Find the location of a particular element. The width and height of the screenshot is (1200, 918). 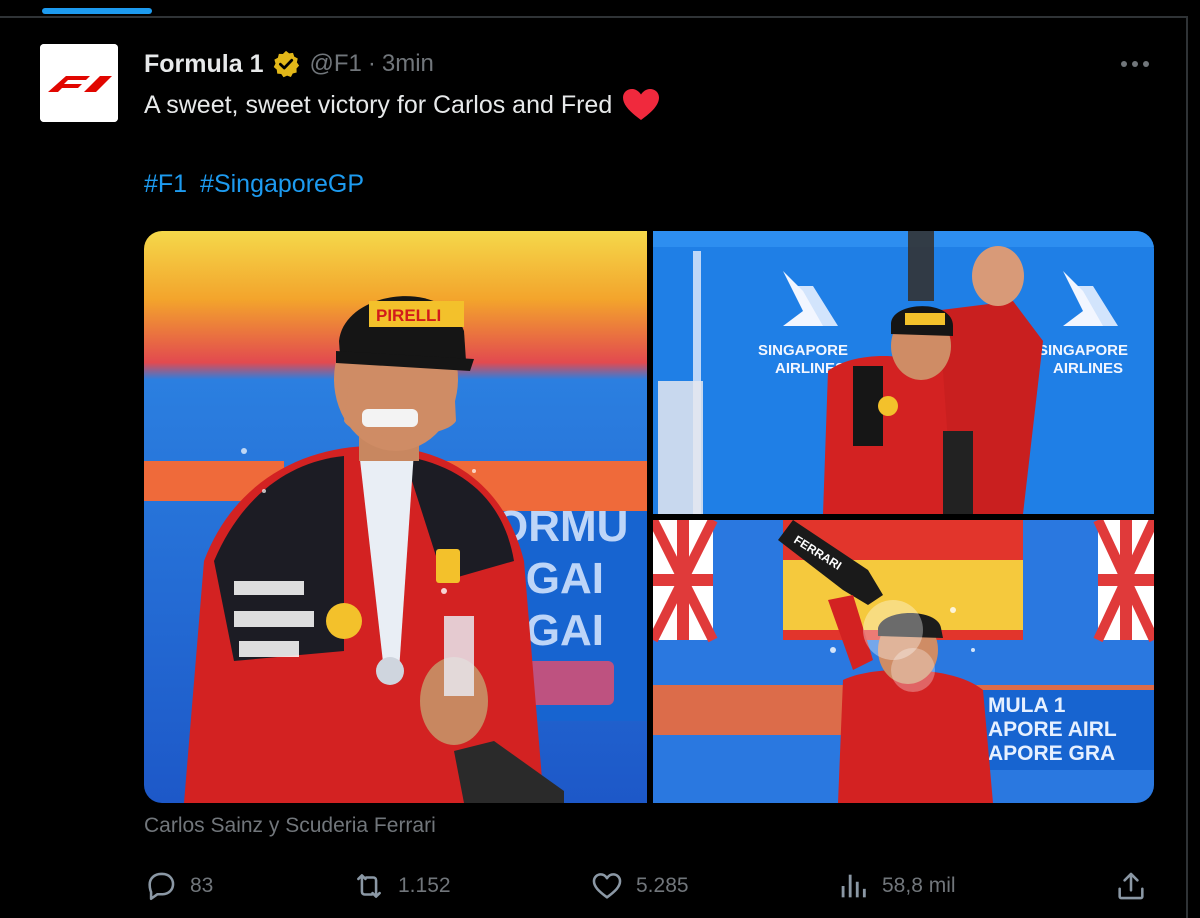

photo-illustration: SINGAPORE AIRLINES SINGAPORE AIRLINES is located at coordinates (903, 372).